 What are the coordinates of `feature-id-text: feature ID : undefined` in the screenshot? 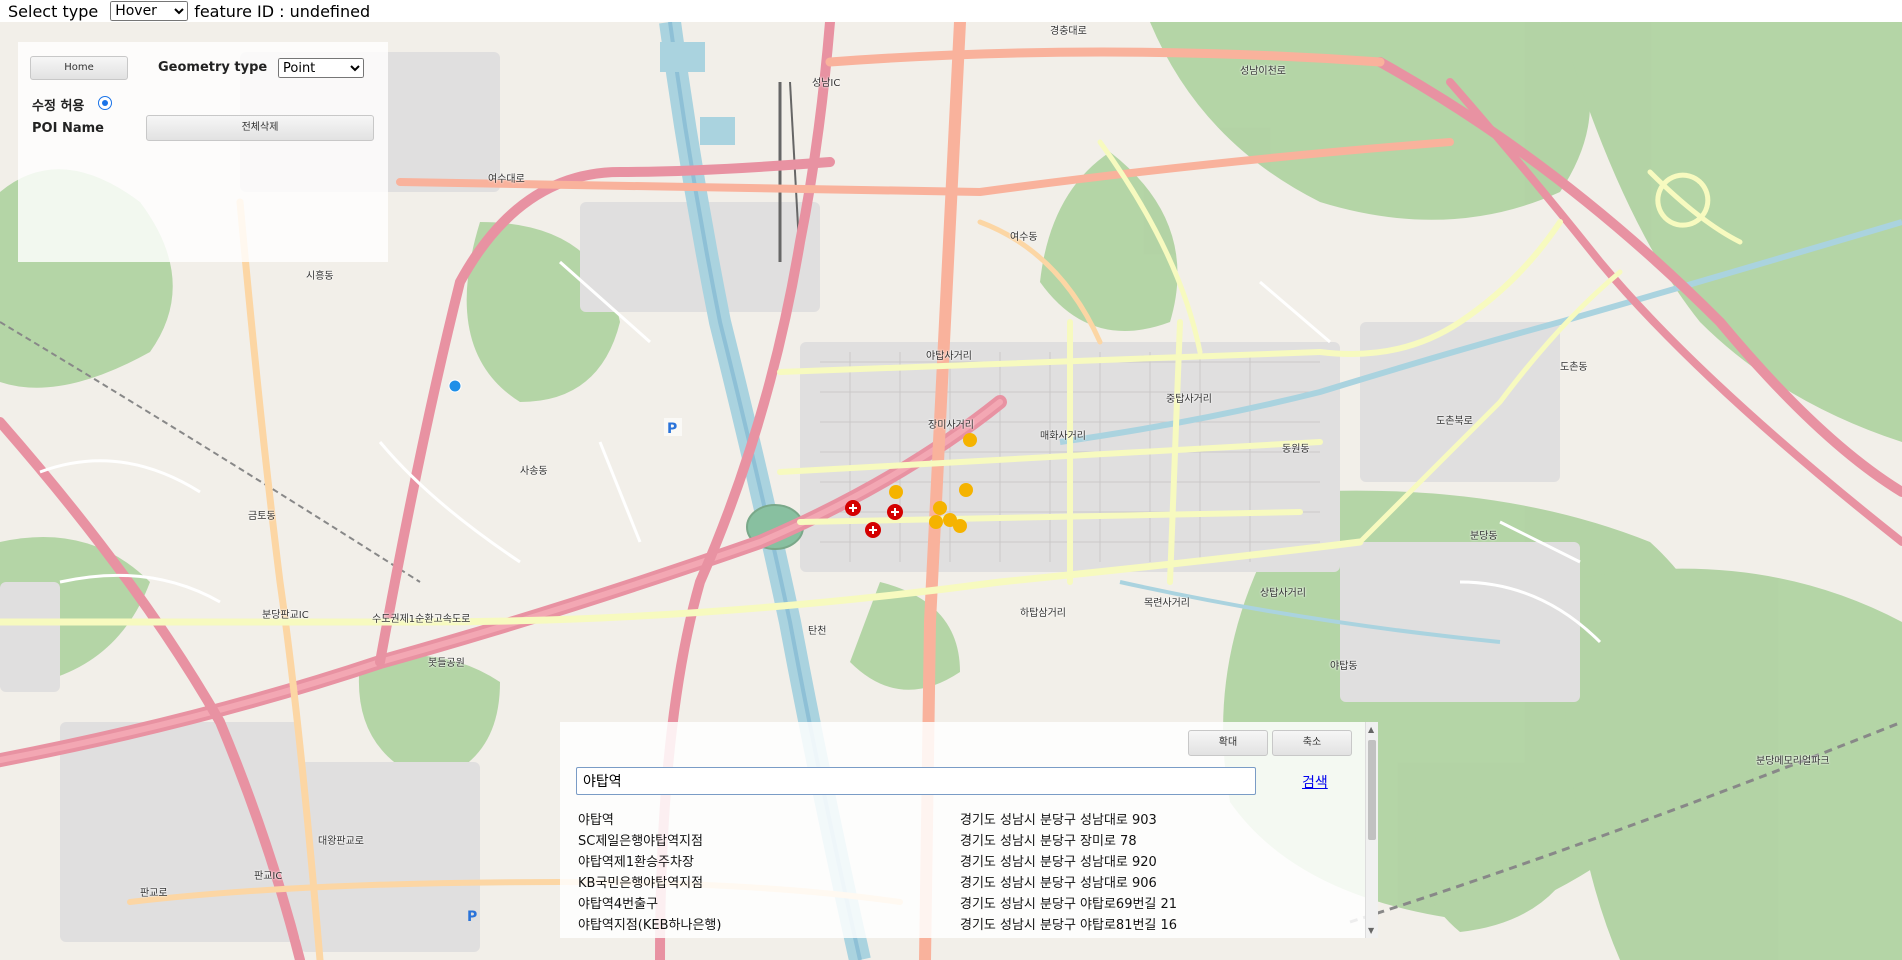 It's located at (282, 11).